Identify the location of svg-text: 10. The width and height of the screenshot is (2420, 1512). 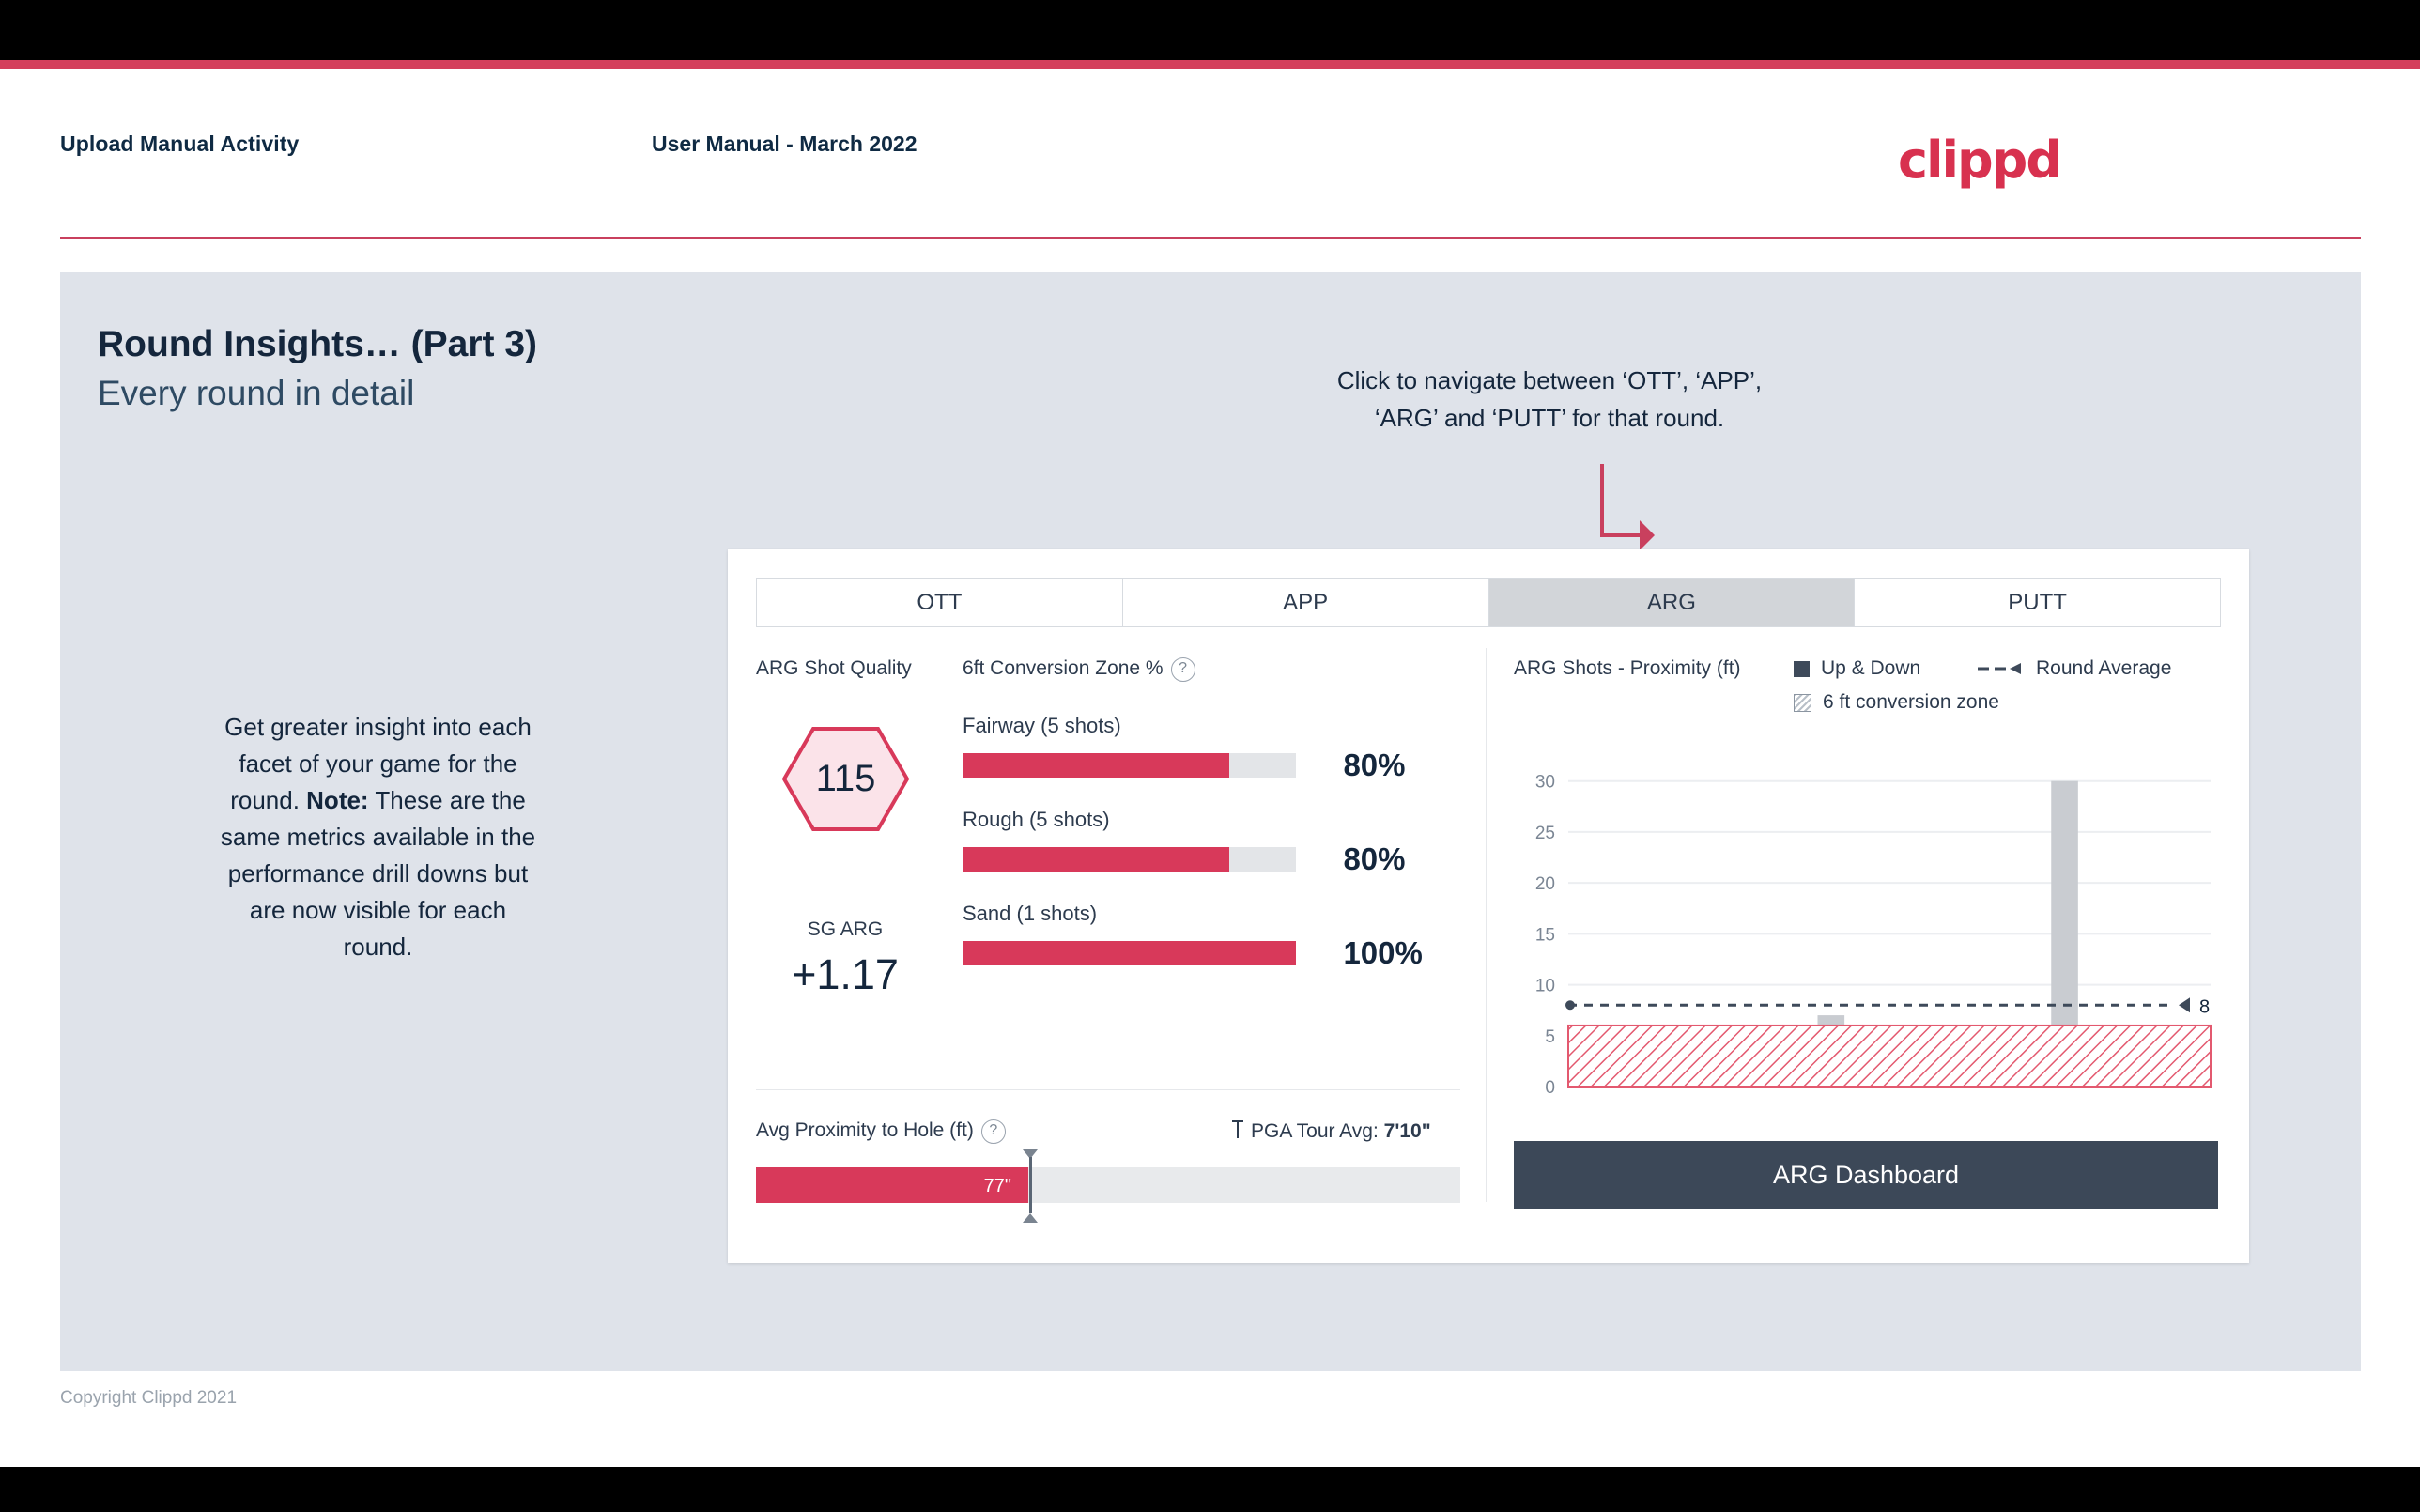
(1545, 986).